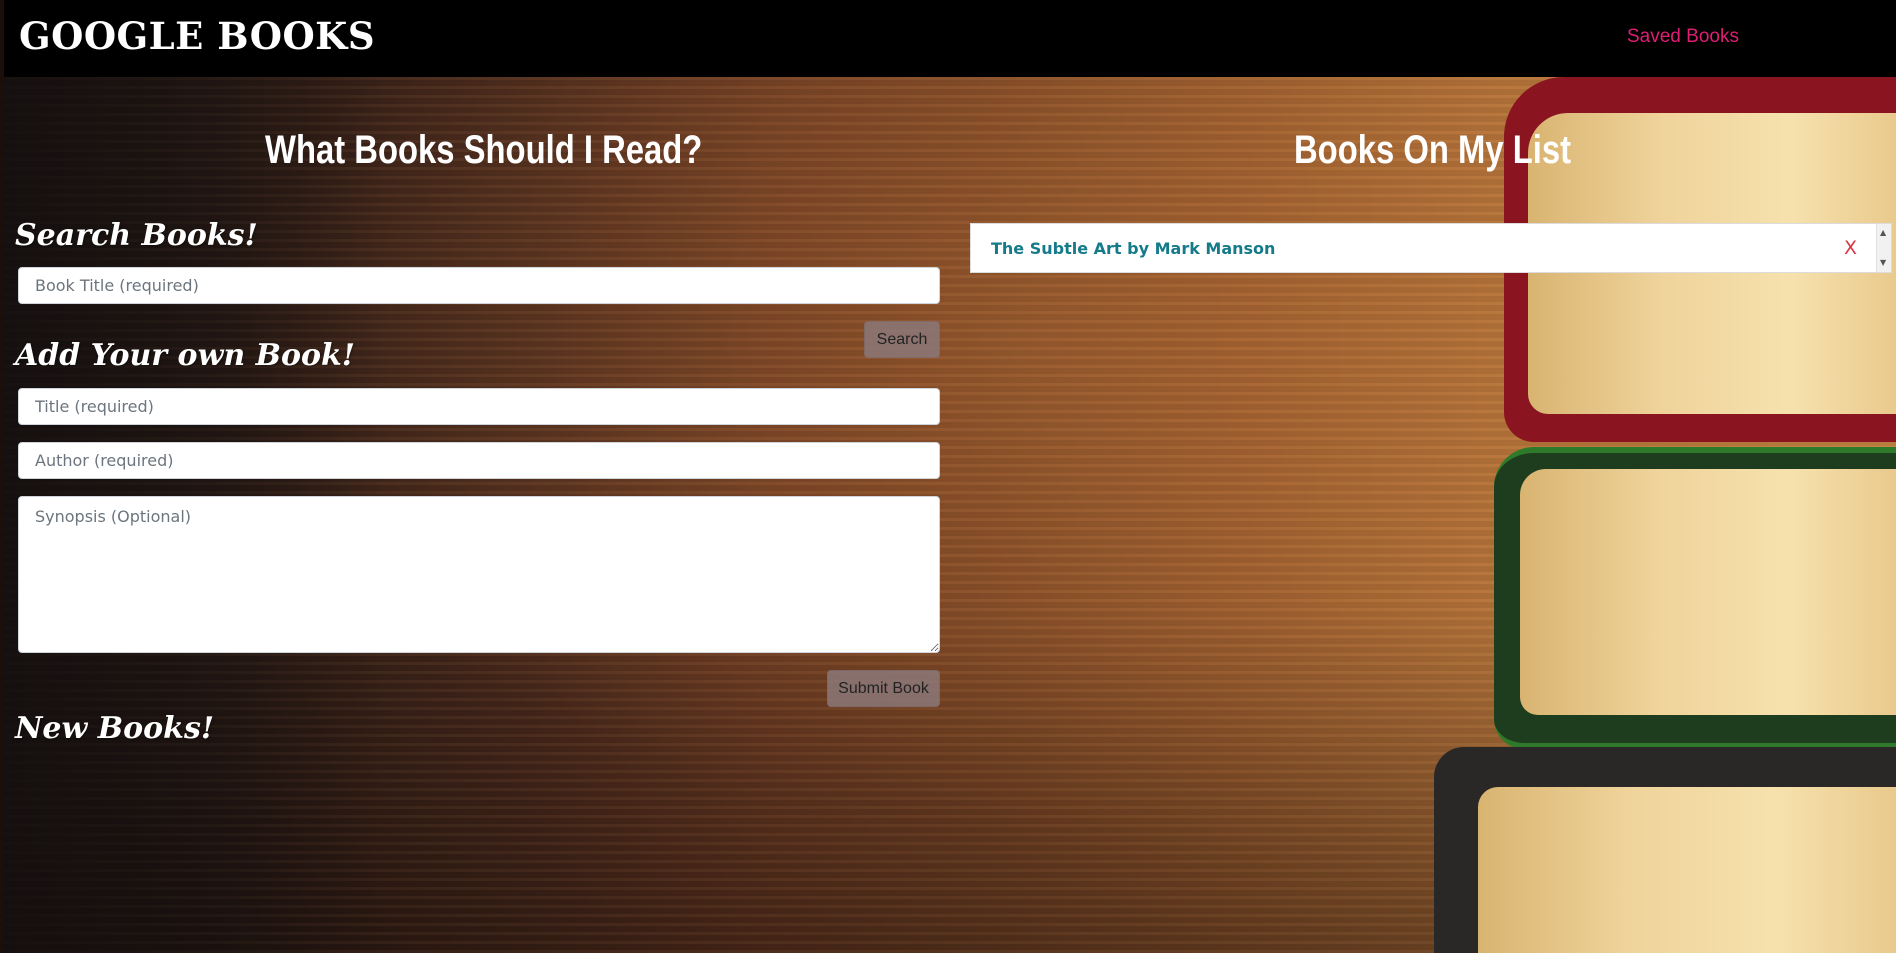  Describe the element at coordinates (1687, 870) in the screenshot. I see `dark-book-pages` at that location.